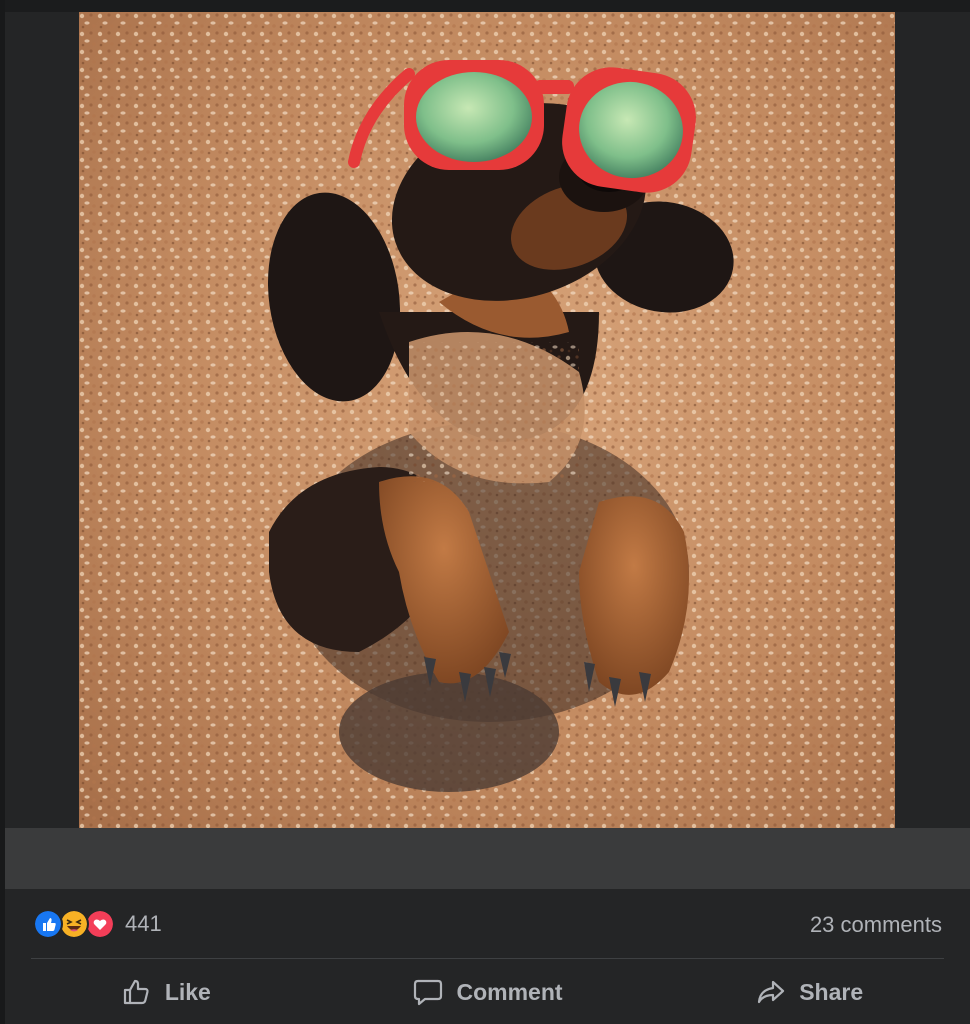 Image resolution: width=970 pixels, height=1024 pixels. I want to click on post-actions: Like Comment Share, so click(487, 992).